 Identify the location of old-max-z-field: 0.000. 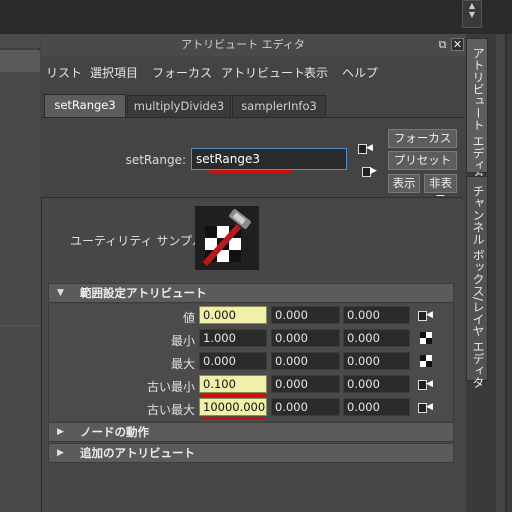
(376, 407).